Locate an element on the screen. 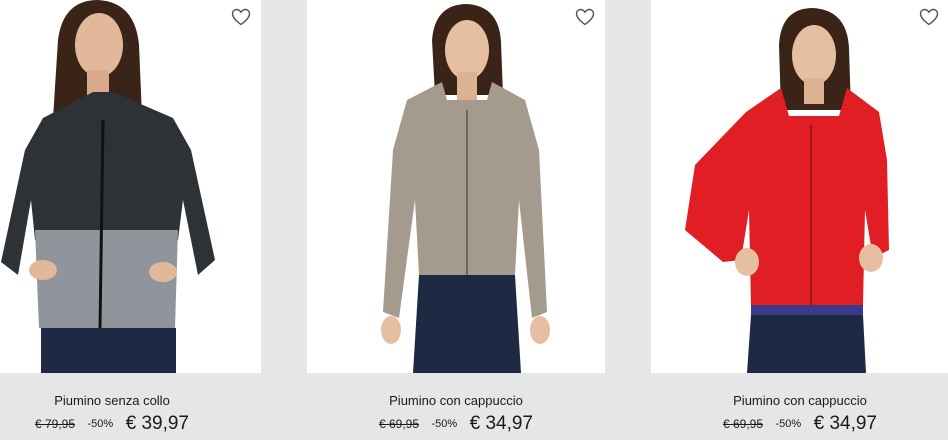  product-name: Piumino senza collo is located at coordinates (130, 400).